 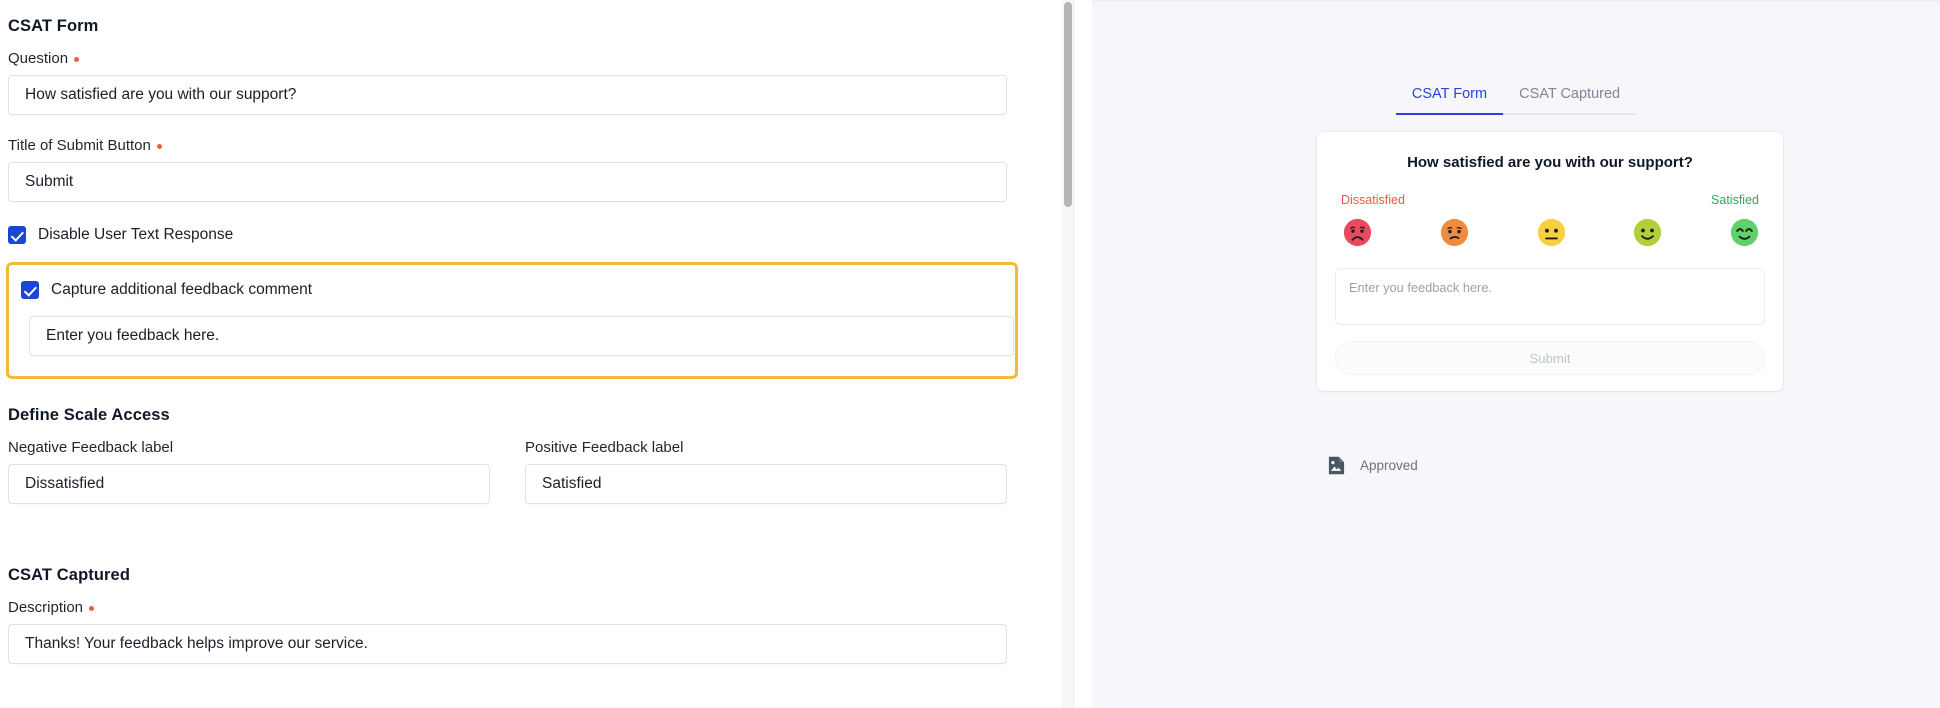 I want to click on preview-face-scale, so click(x=1550, y=232).